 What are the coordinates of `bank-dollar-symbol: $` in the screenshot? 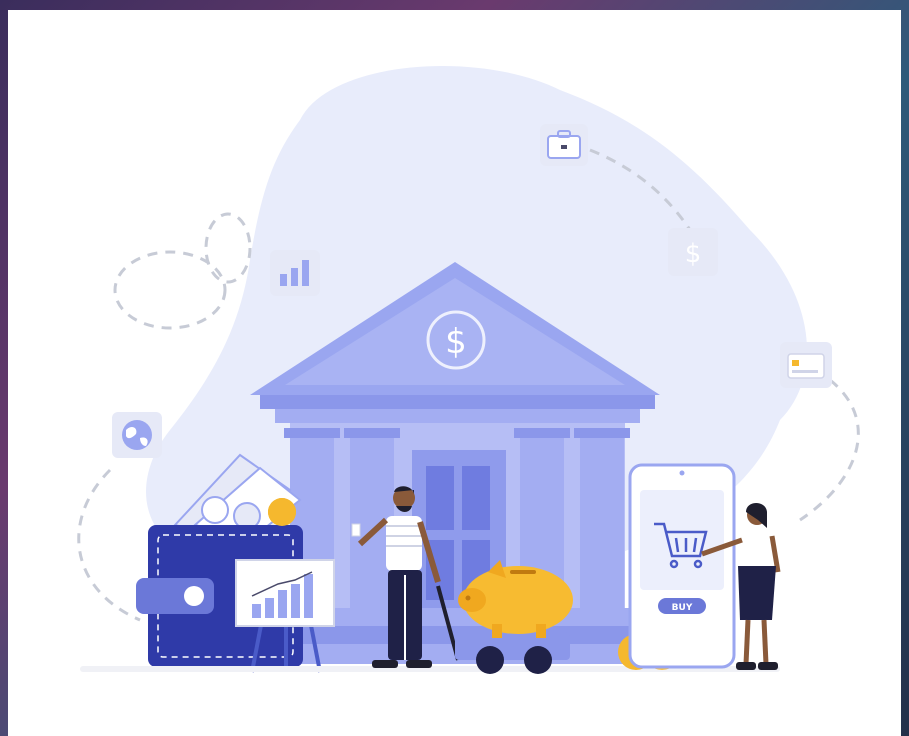 It's located at (456, 342).